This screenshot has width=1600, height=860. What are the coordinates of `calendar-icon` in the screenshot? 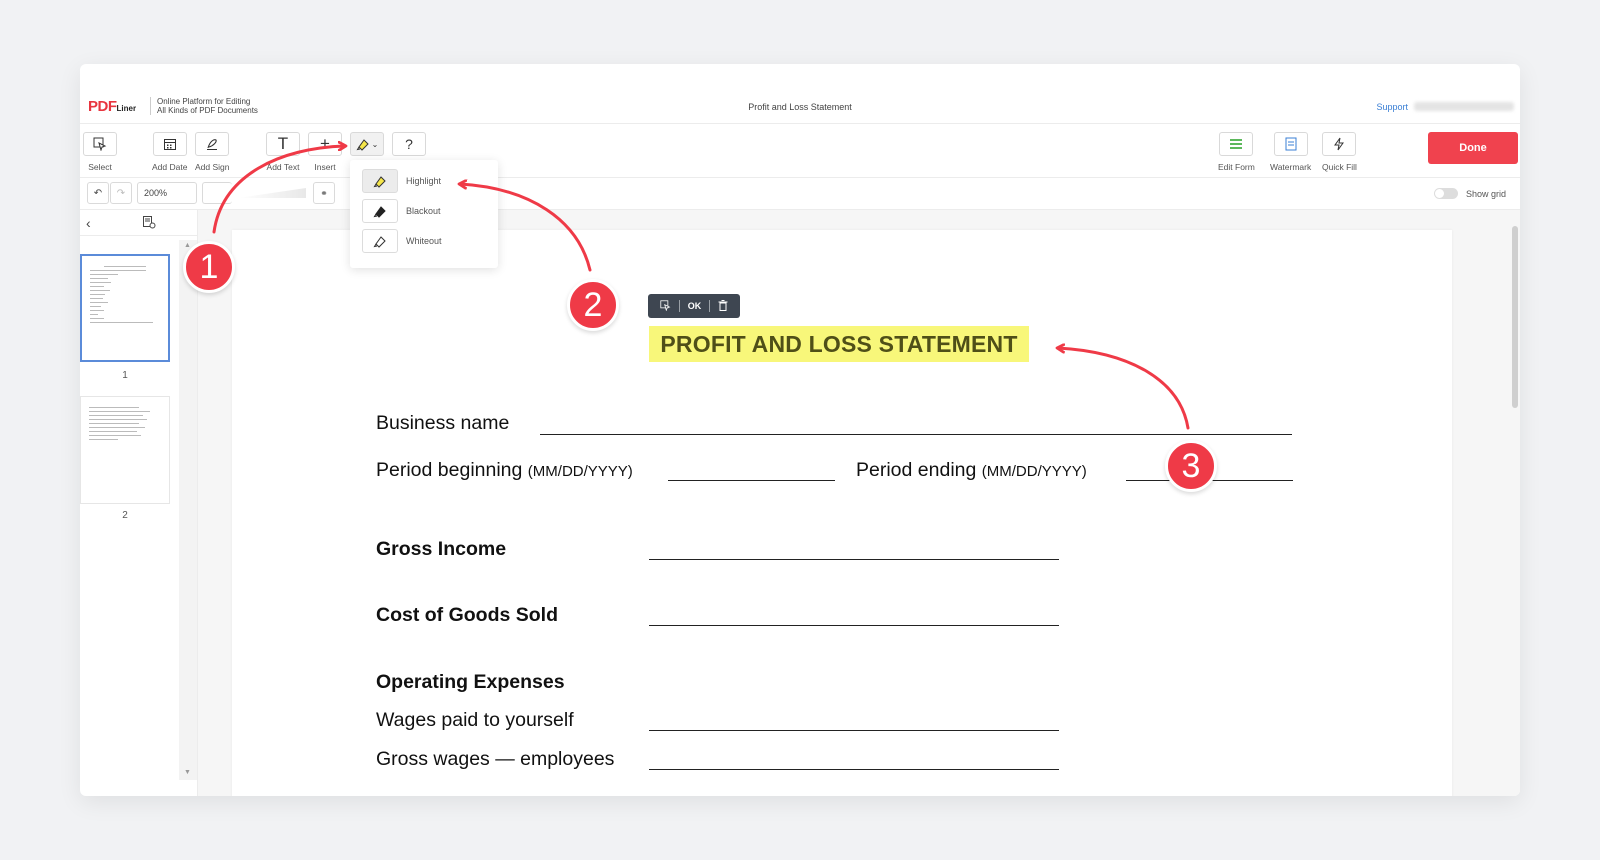 It's located at (169, 144).